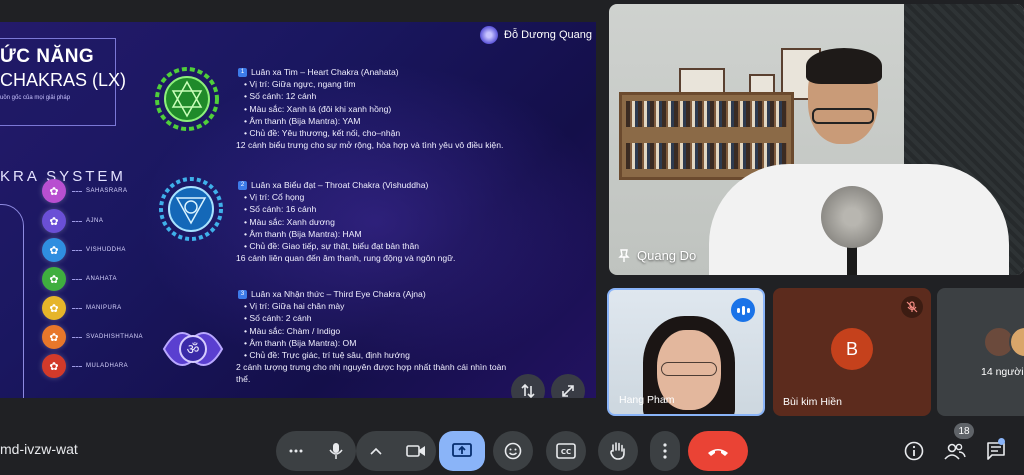 The height and width of the screenshot is (475, 1024). Describe the element at coordinates (12, 301) in the screenshot. I see `body-outline-icon` at that location.